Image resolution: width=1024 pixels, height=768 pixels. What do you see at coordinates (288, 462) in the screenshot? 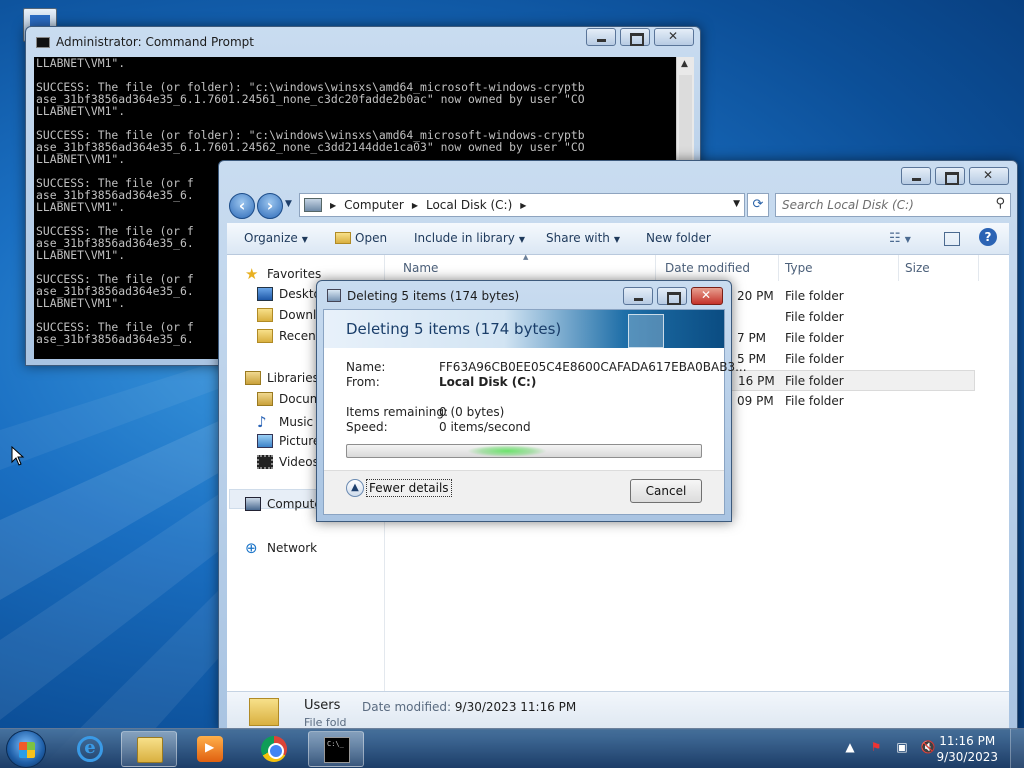
I see `nav-videos: Videos` at bounding box center [288, 462].